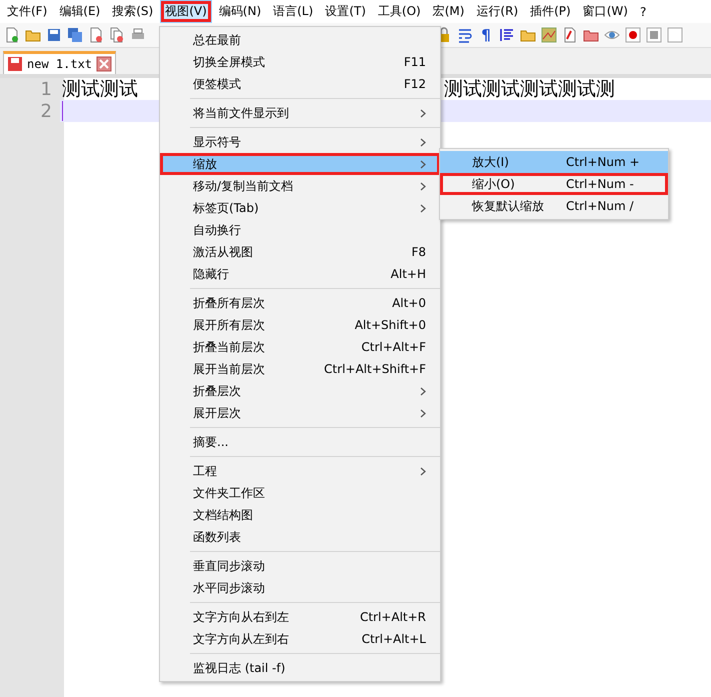 Image resolution: width=711 pixels, height=697 pixels. I want to click on menu-item: 编码(N), so click(240, 11).